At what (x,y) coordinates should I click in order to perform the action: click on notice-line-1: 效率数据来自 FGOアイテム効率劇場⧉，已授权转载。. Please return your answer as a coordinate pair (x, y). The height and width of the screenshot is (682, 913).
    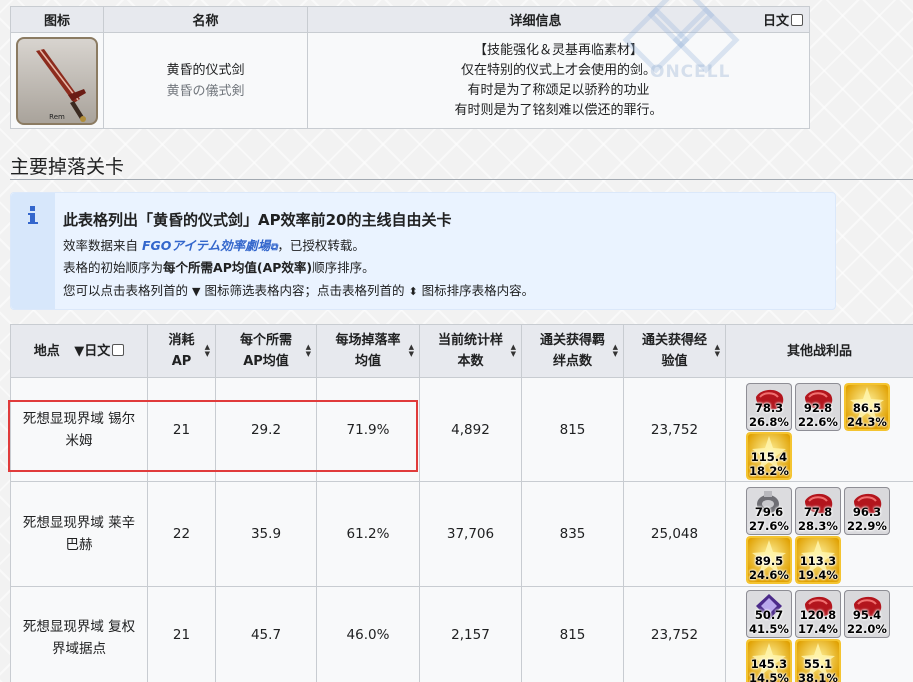
    Looking at the image, I should click on (214, 244).